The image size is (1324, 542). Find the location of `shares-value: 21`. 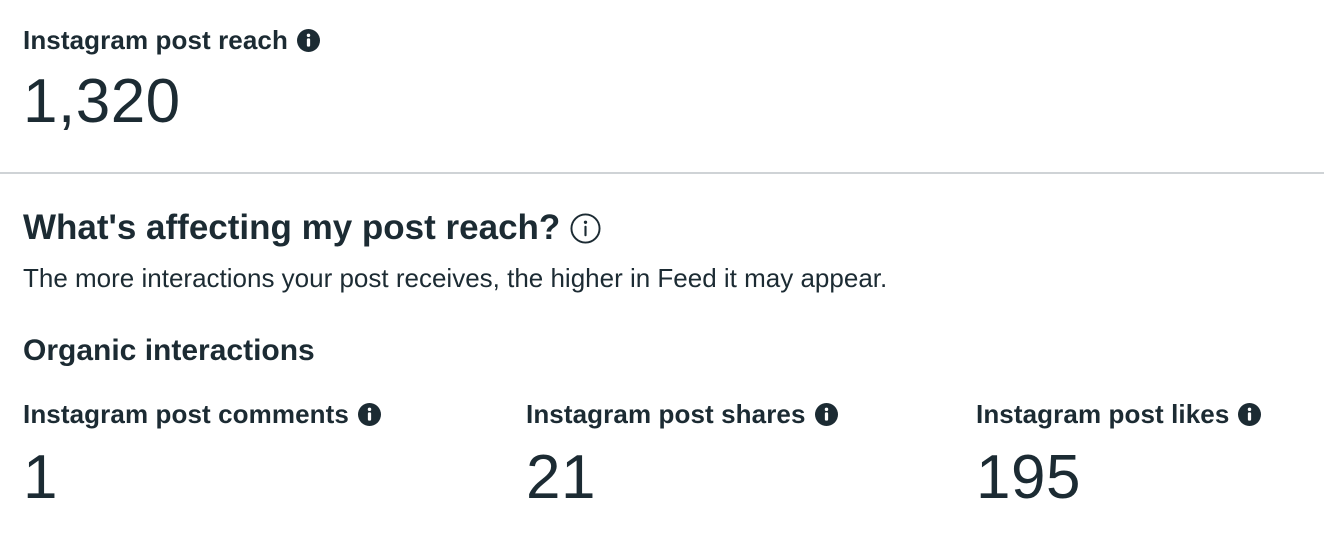

shares-value: 21 is located at coordinates (561, 477).